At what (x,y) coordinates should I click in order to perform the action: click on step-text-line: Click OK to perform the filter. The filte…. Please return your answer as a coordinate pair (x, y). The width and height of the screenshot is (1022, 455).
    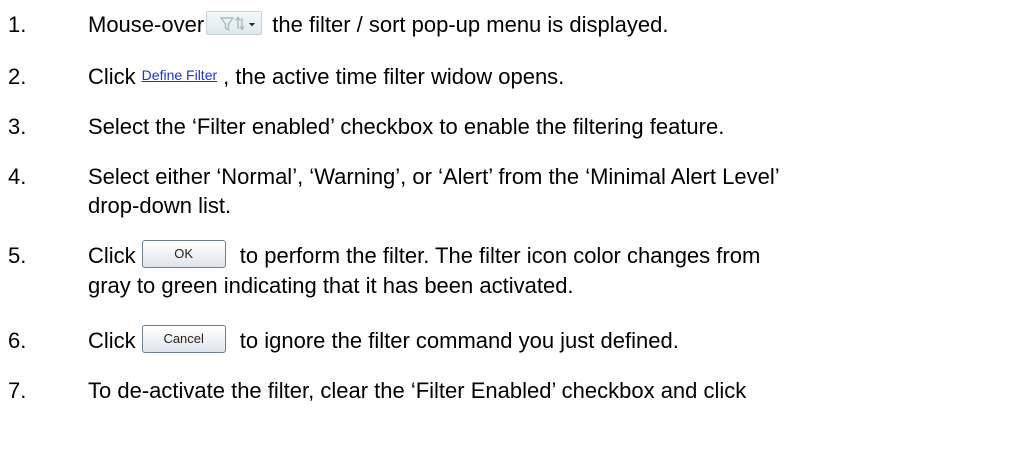
    Looking at the image, I should click on (552, 255).